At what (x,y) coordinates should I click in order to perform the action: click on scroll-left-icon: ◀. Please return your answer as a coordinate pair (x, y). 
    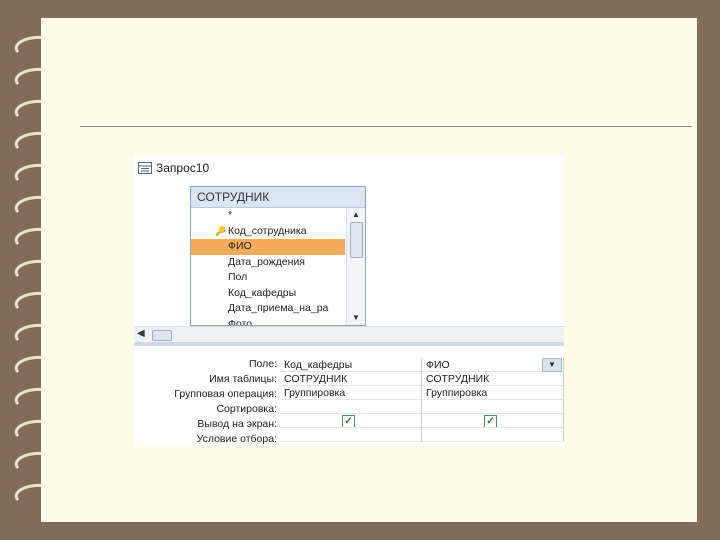
    Looking at the image, I should click on (141, 333).